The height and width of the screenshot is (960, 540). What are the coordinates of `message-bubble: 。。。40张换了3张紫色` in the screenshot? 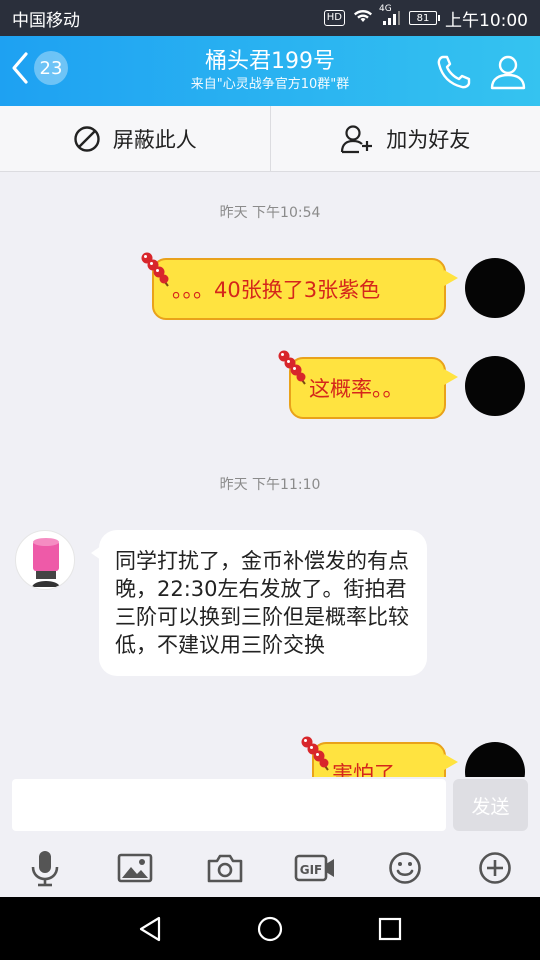 It's located at (305, 289).